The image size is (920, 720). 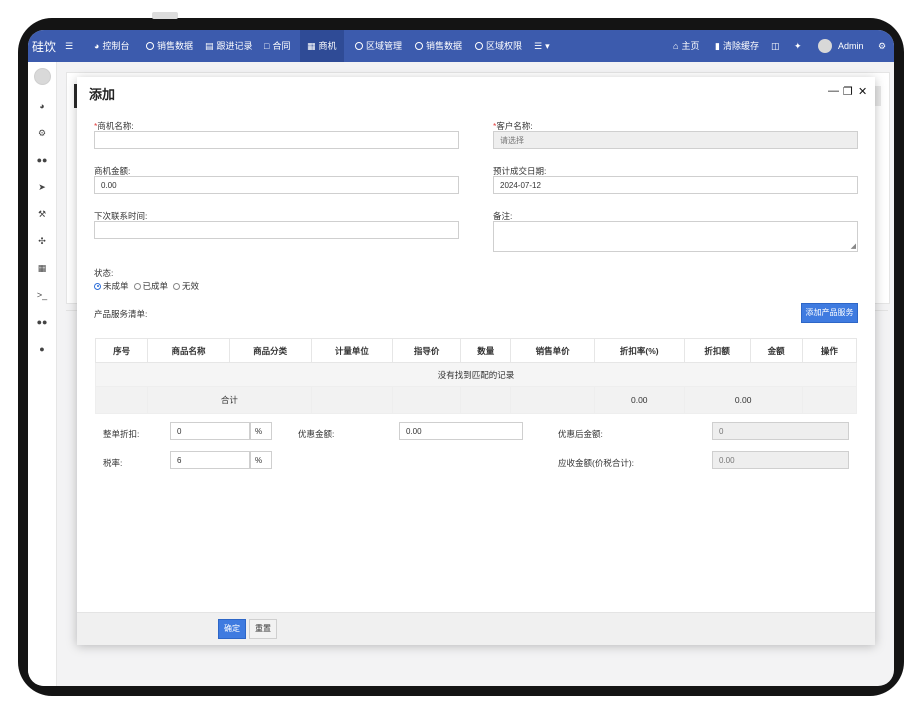 I want to click on status-radio-group: 未成单 已成单 无效, so click(x=146, y=286).